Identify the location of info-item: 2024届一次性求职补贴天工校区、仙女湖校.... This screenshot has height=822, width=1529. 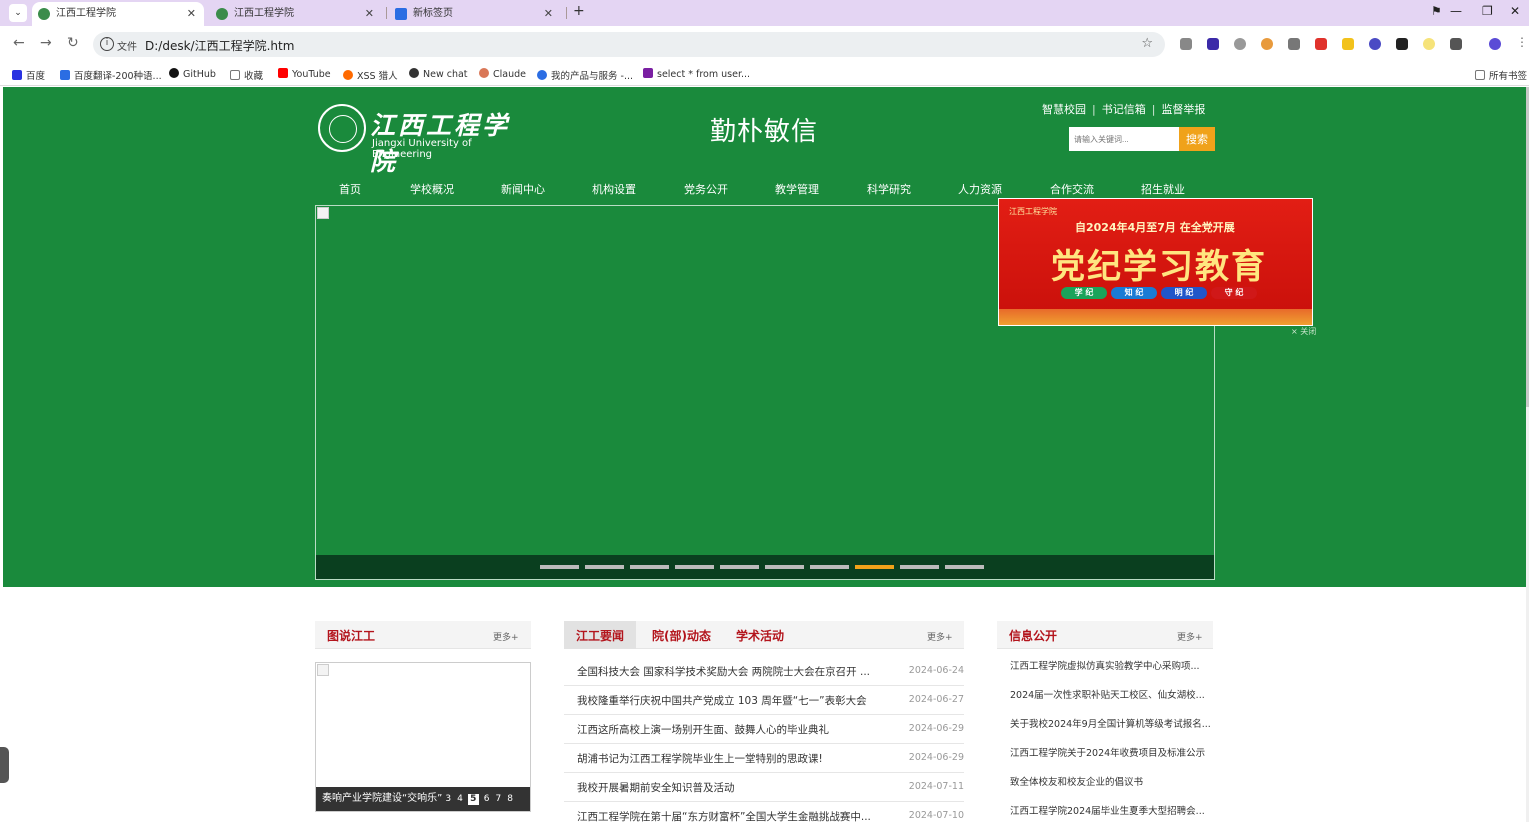
(1105, 694).